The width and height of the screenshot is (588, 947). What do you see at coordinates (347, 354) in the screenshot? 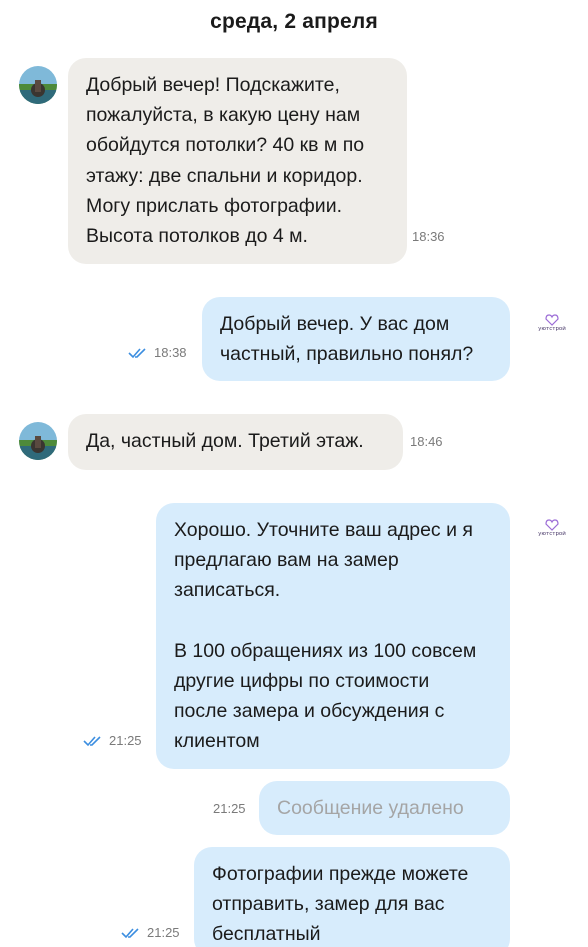
I see `message-text-line: частный, правильно понял?` at bounding box center [347, 354].